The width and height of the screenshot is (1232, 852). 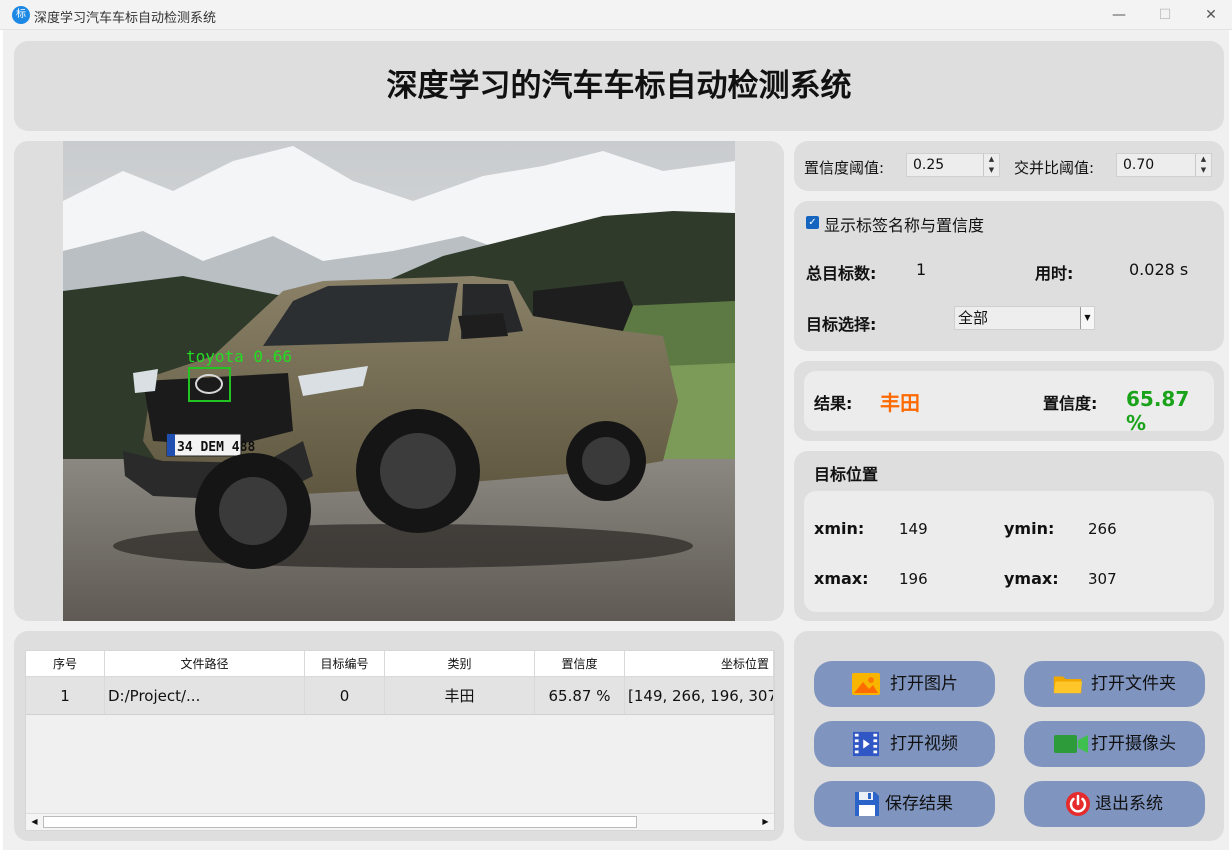 What do you see at coordinates (1054, 168) in the screenshot?
I see `iou-threshold-label: 交并比阈值:` at bounding box center [1054, 168].